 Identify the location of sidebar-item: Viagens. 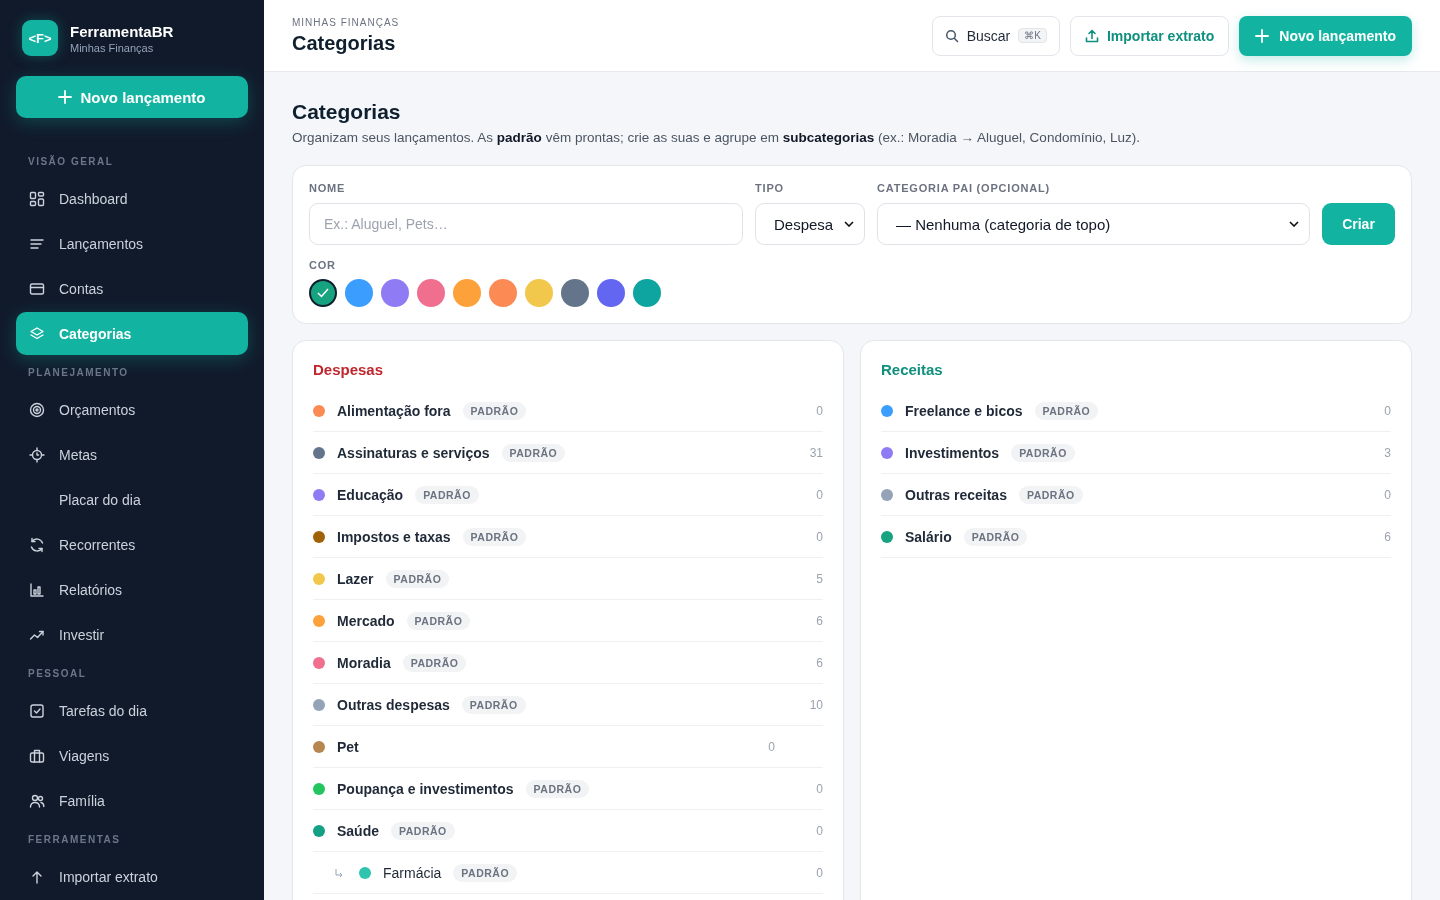
(132, 755).